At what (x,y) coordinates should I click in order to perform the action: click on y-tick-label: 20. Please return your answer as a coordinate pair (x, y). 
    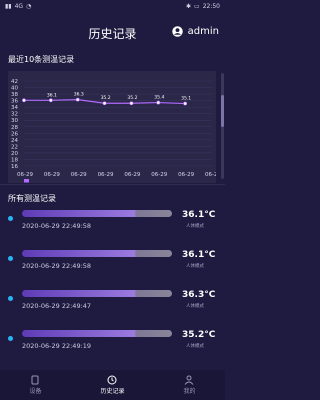
    Looking at the image, I should click on (14, 154).